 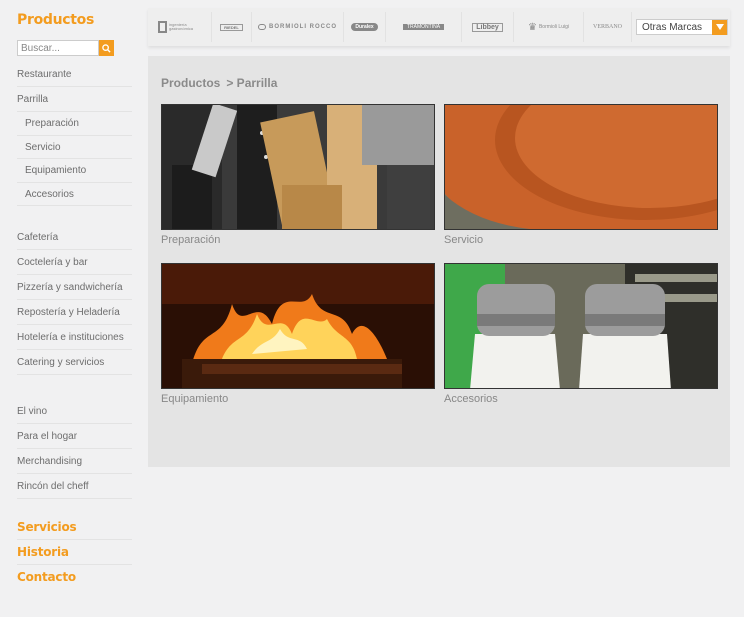 I want to click on category-tile-preparacion: Preparación, so click(x=298, y=175).